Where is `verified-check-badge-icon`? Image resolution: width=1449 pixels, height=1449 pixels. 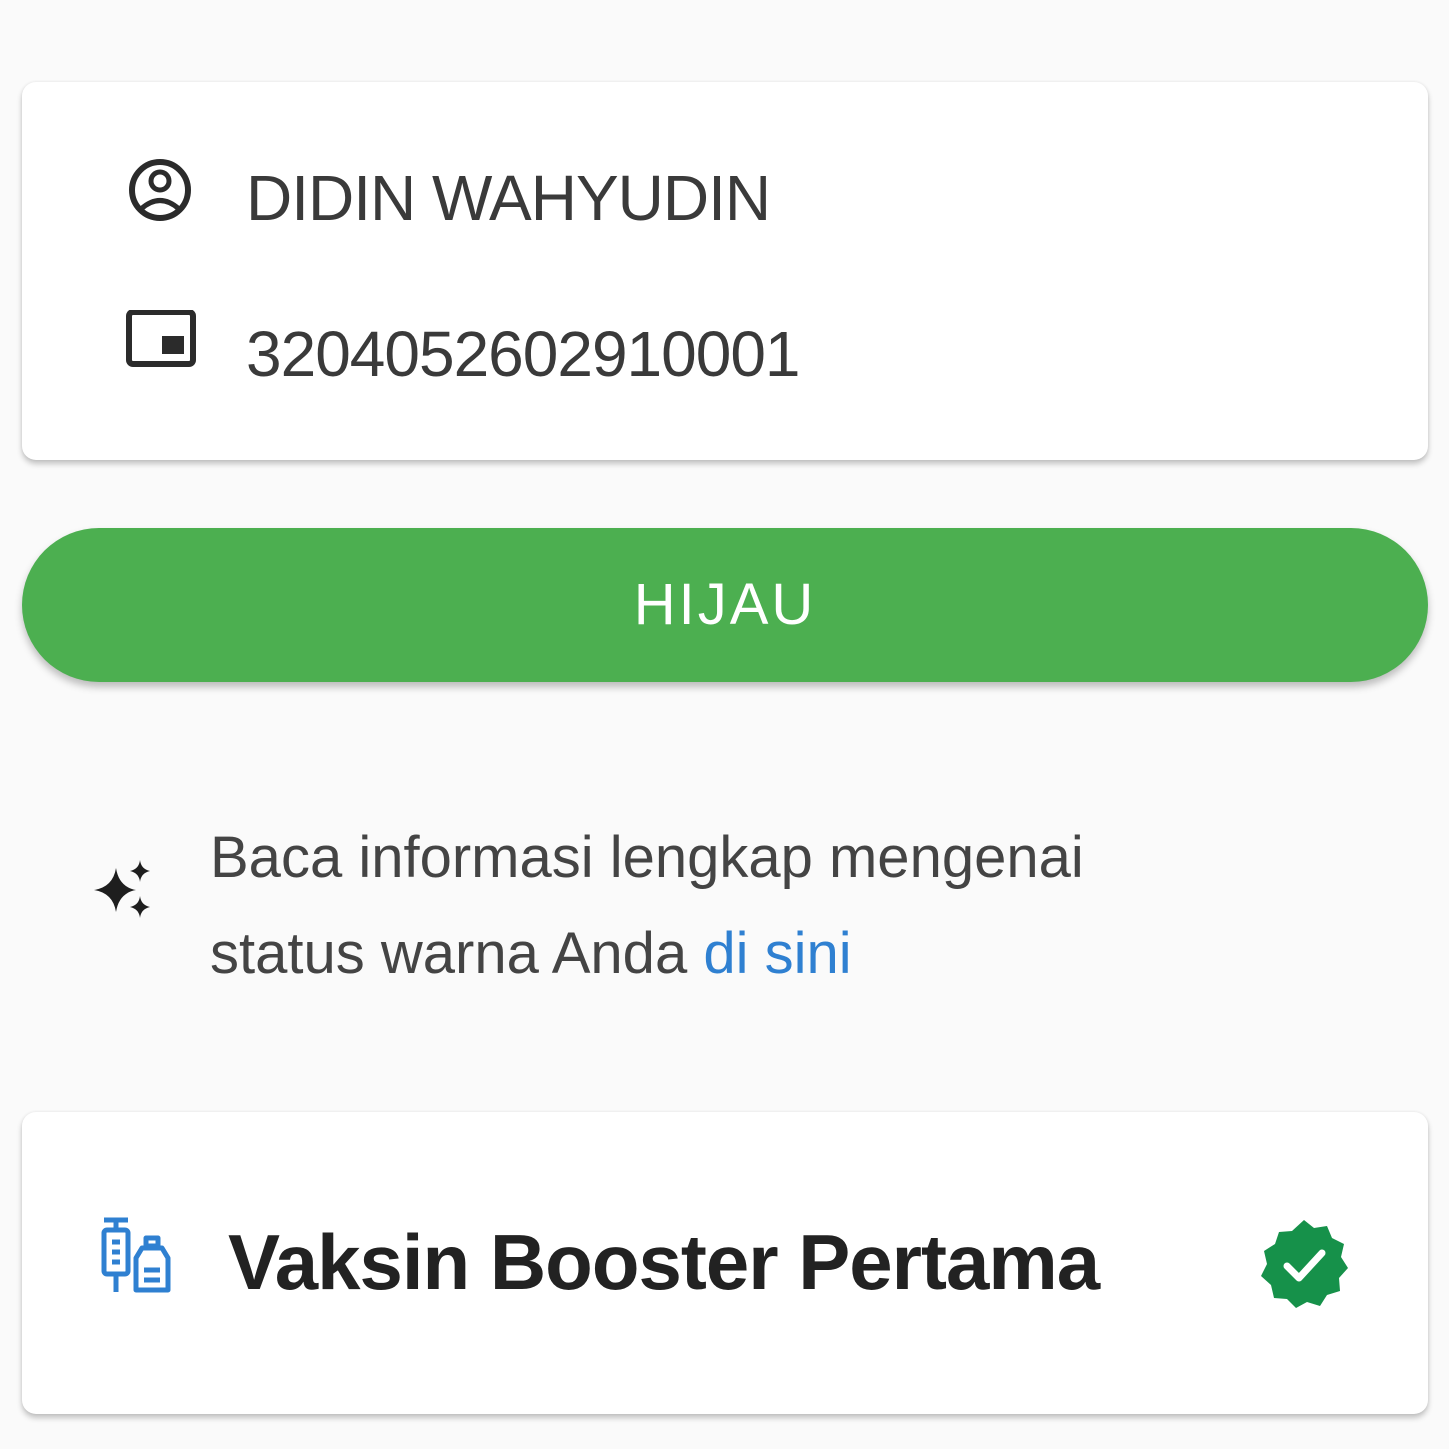 verified-check-badge-icon is located at coordinates (1304, 1264).